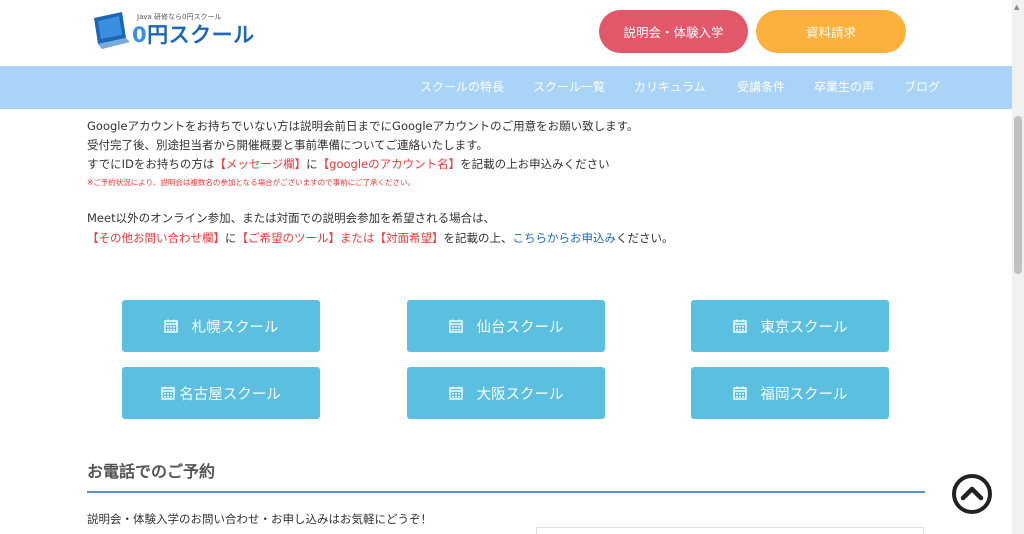 The width and height of the screenshot is (1024, 534). I want to click on intro-line-confirmation: 受付完了後、別途担当者から開催概要と事前準備についてご連絡いたします。, so click(288, 145).